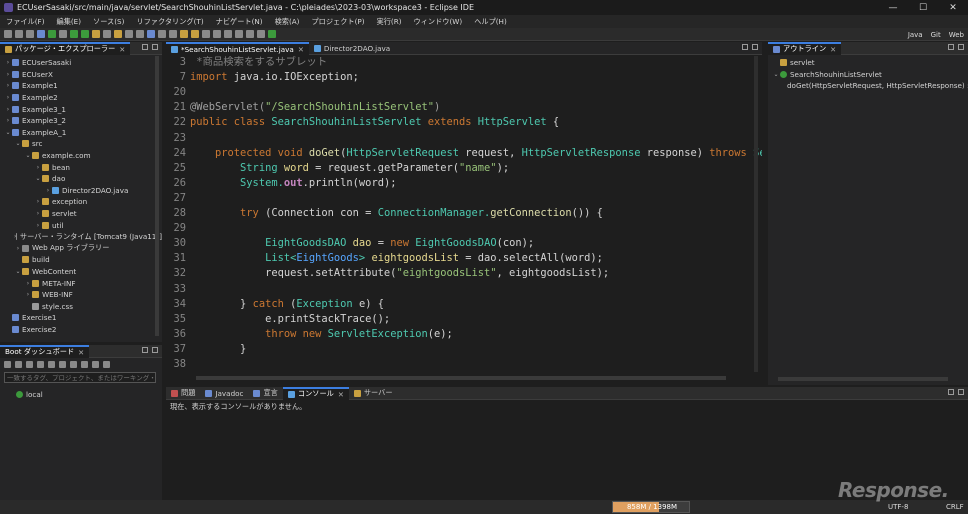  Describe the element at coordinates (81, 272) in the screenshot. I see `explorer-item: ⌄ WebContent` at that location.